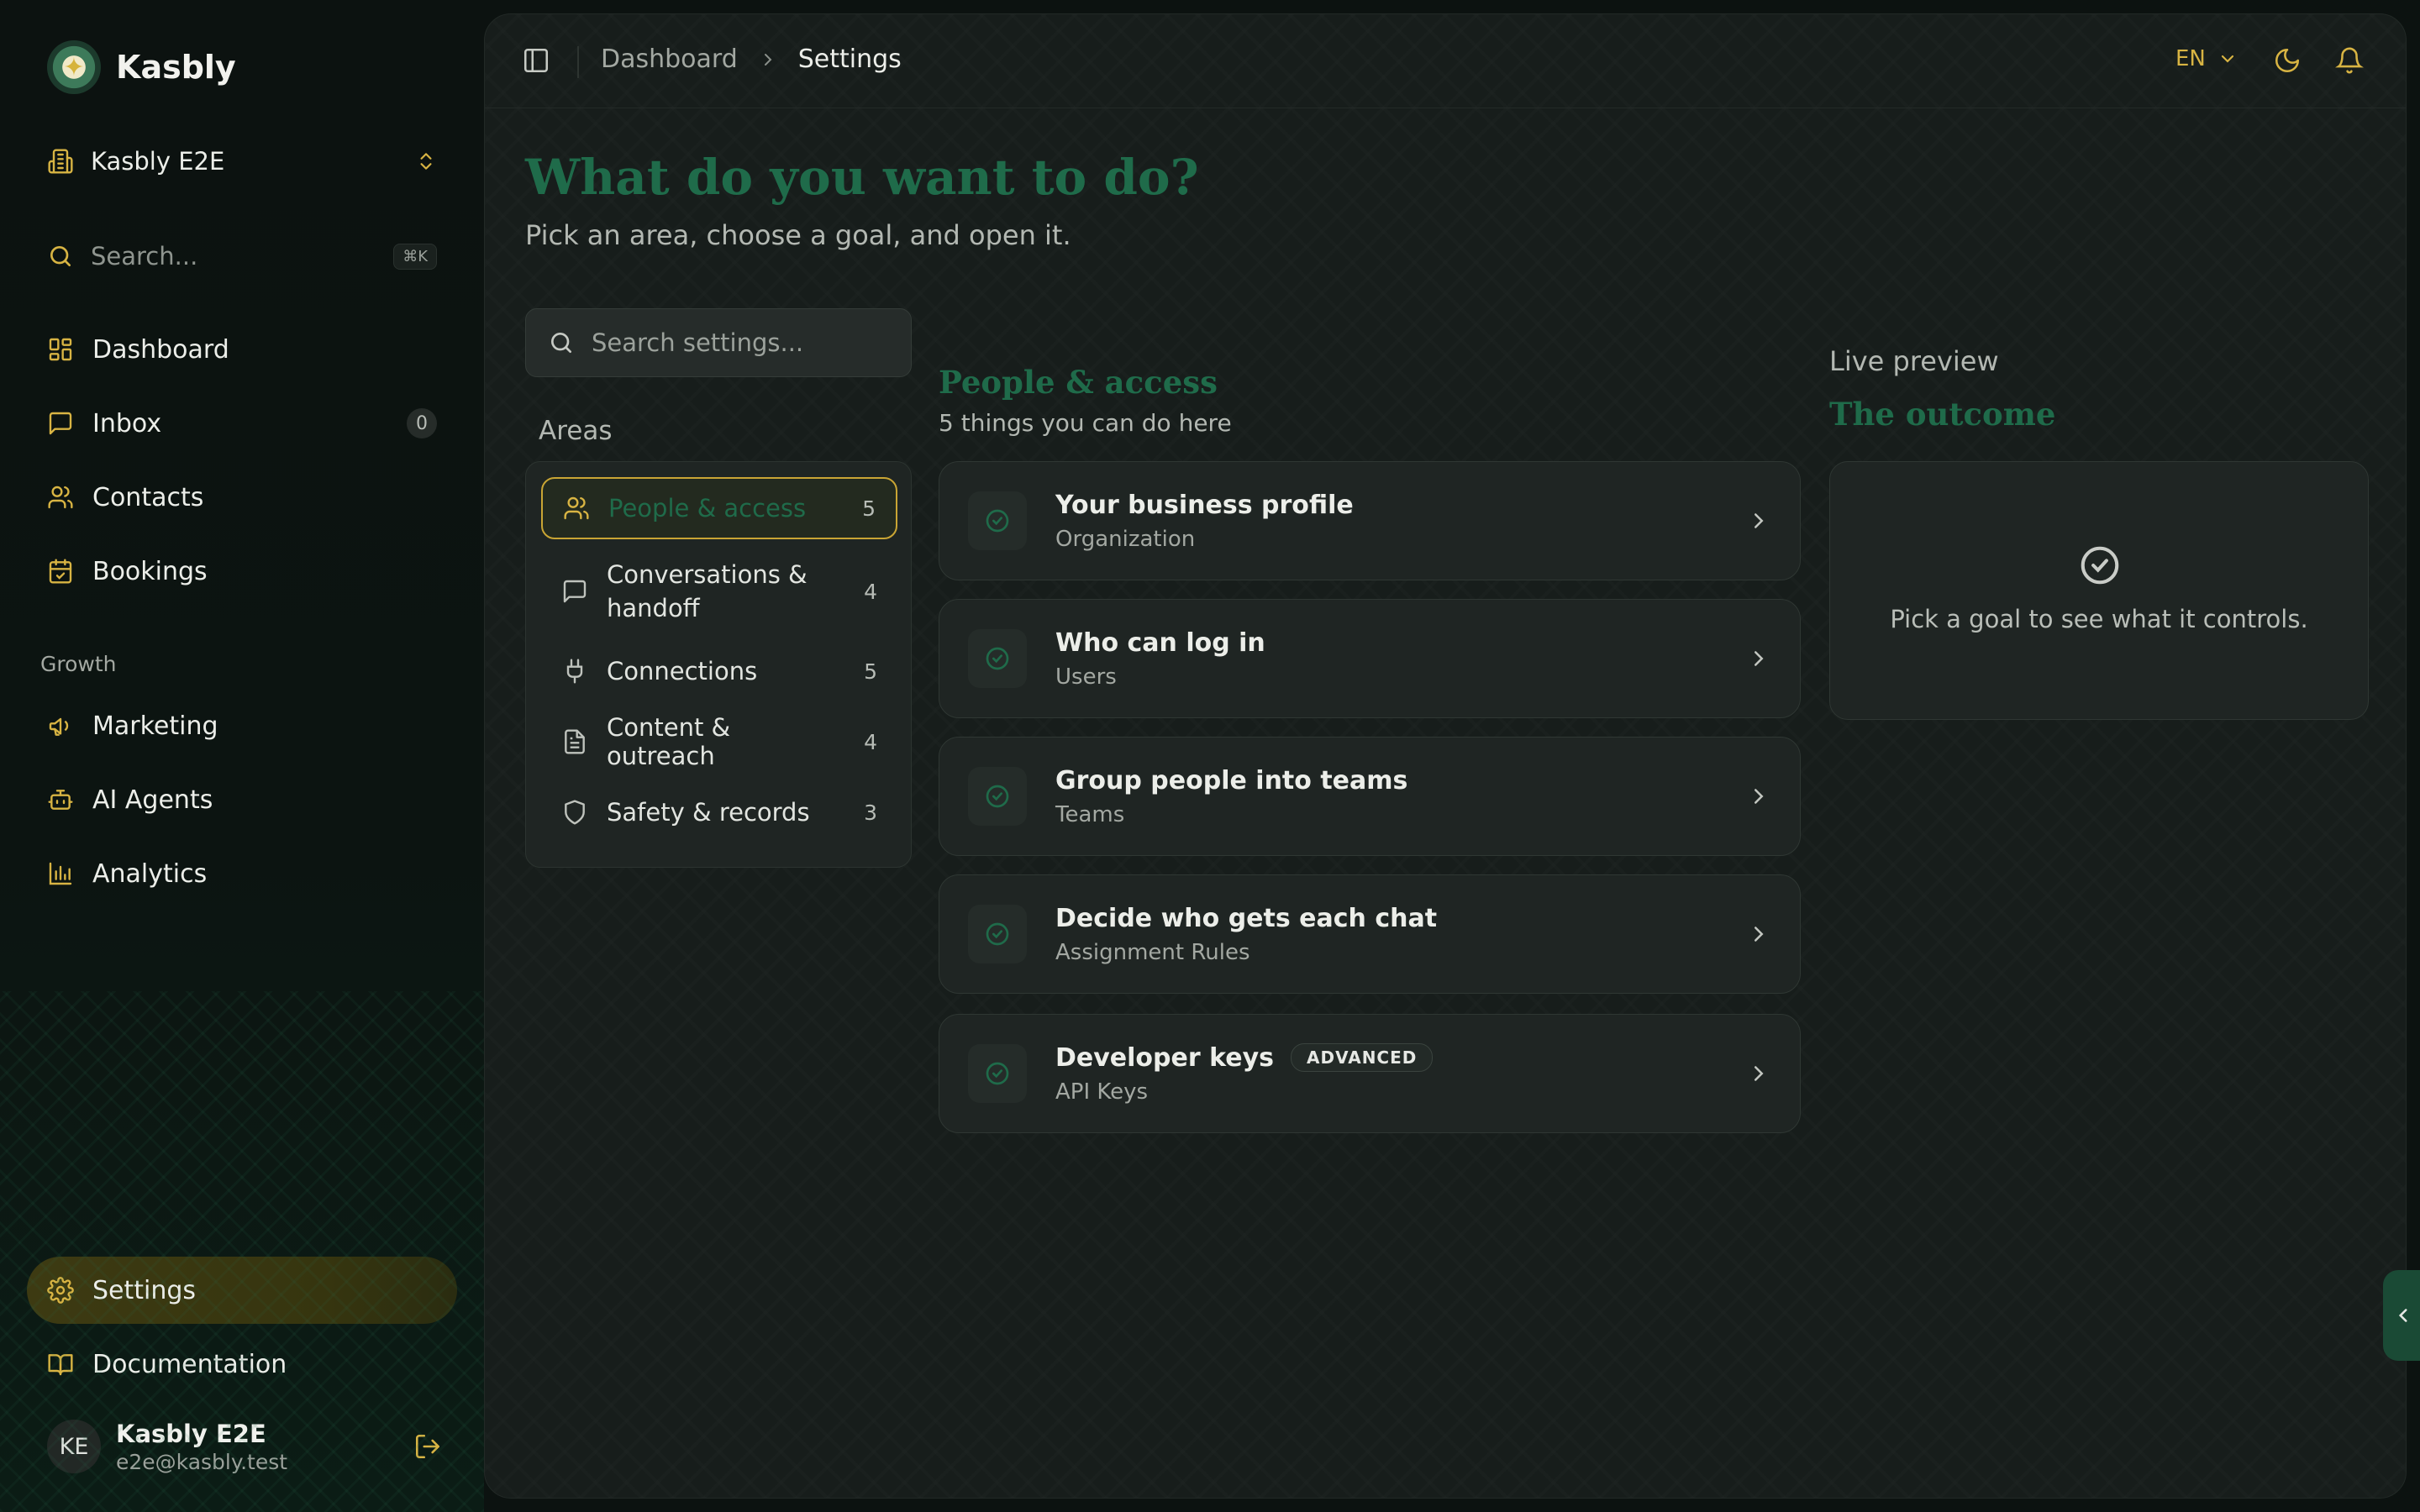 The height and width of the screenshot is (1512, 2420). What do you see at coordinates (1942, 414) in the screenshot?
I see `live-preview-title: The outcome` at bounding box center [1942, 414].